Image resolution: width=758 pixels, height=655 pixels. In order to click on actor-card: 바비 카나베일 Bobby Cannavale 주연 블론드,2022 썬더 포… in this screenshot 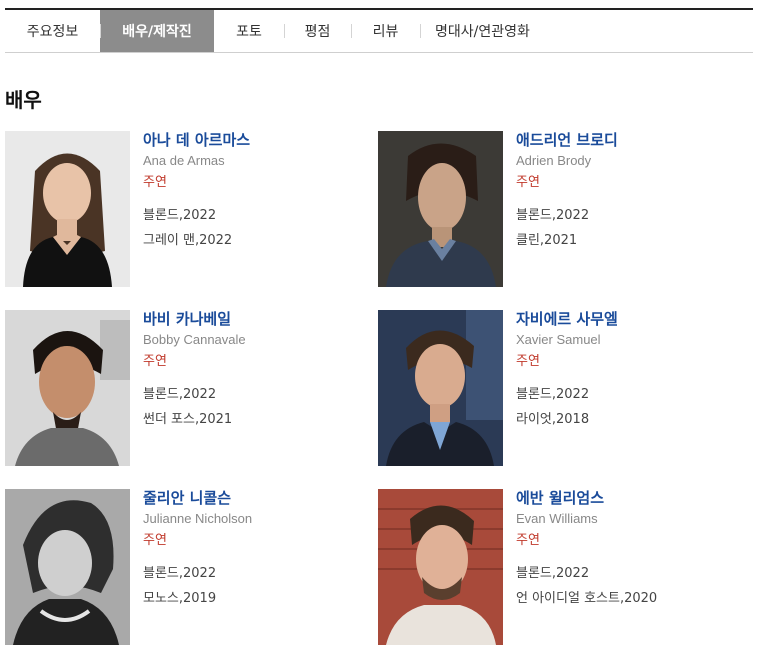, I will do `click(185, 389)`.